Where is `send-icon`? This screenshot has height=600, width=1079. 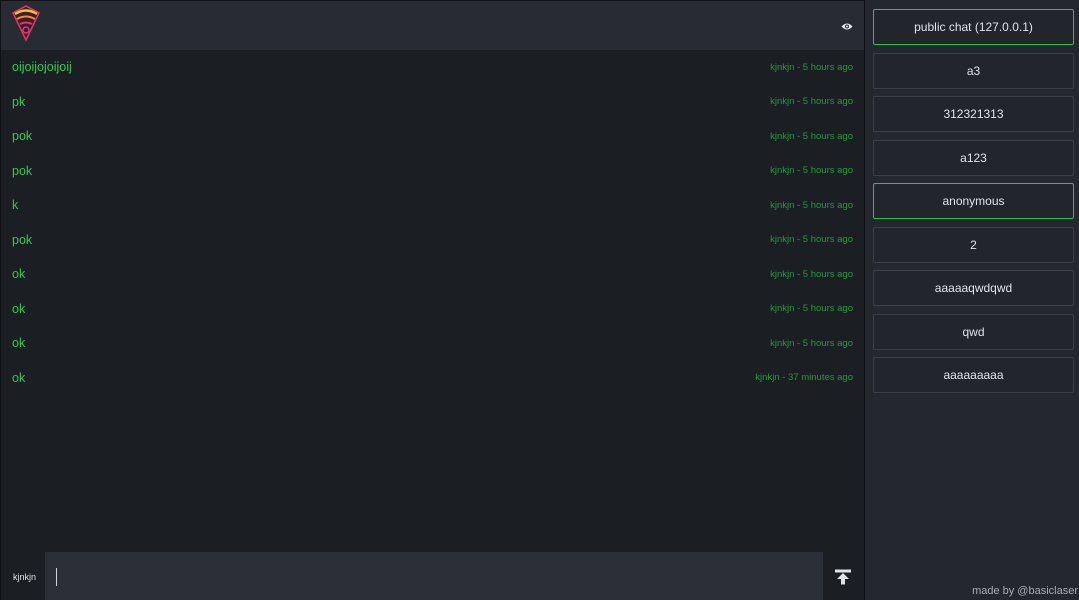 send-icon is located at coordinates (843, 577).